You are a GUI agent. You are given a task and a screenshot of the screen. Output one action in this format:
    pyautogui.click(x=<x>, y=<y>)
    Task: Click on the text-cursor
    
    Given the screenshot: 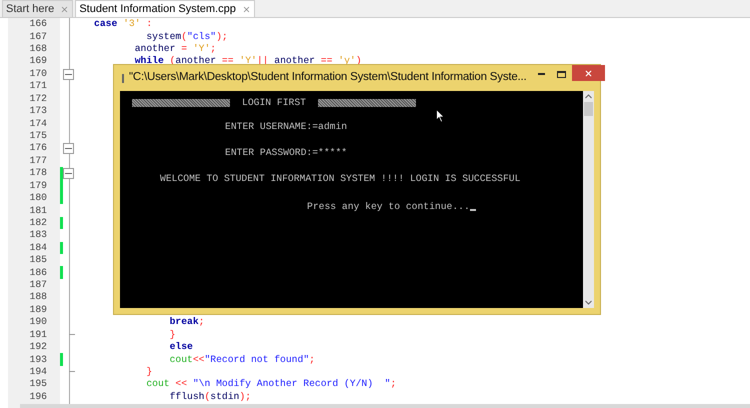 What is the action you would take?
    pyautogui.click(x=473, y=210)
    